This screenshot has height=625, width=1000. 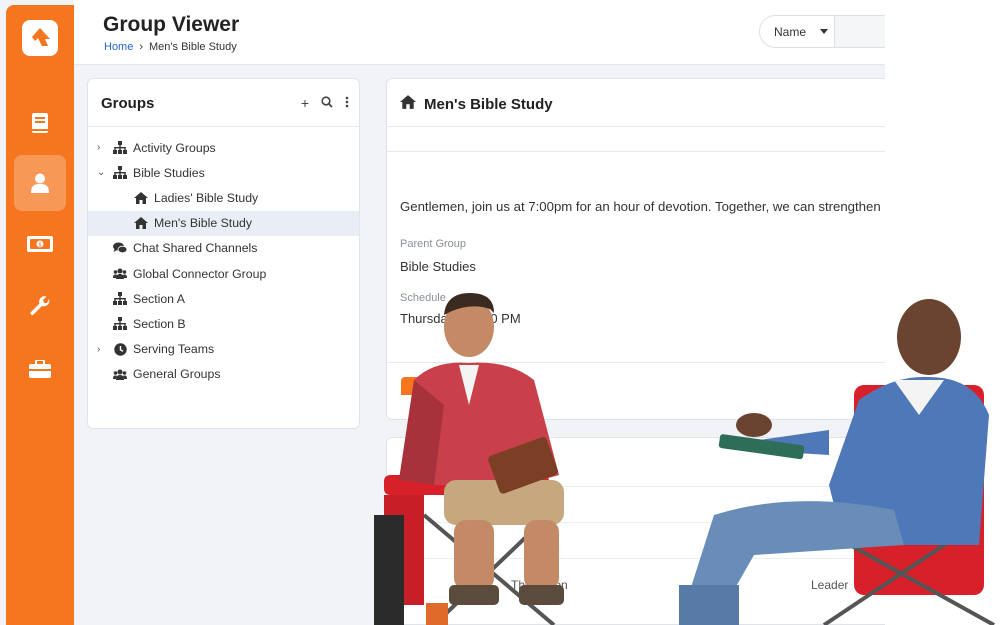 I want to click on tree-item-label: General Groups, so click(x=177, y=374).